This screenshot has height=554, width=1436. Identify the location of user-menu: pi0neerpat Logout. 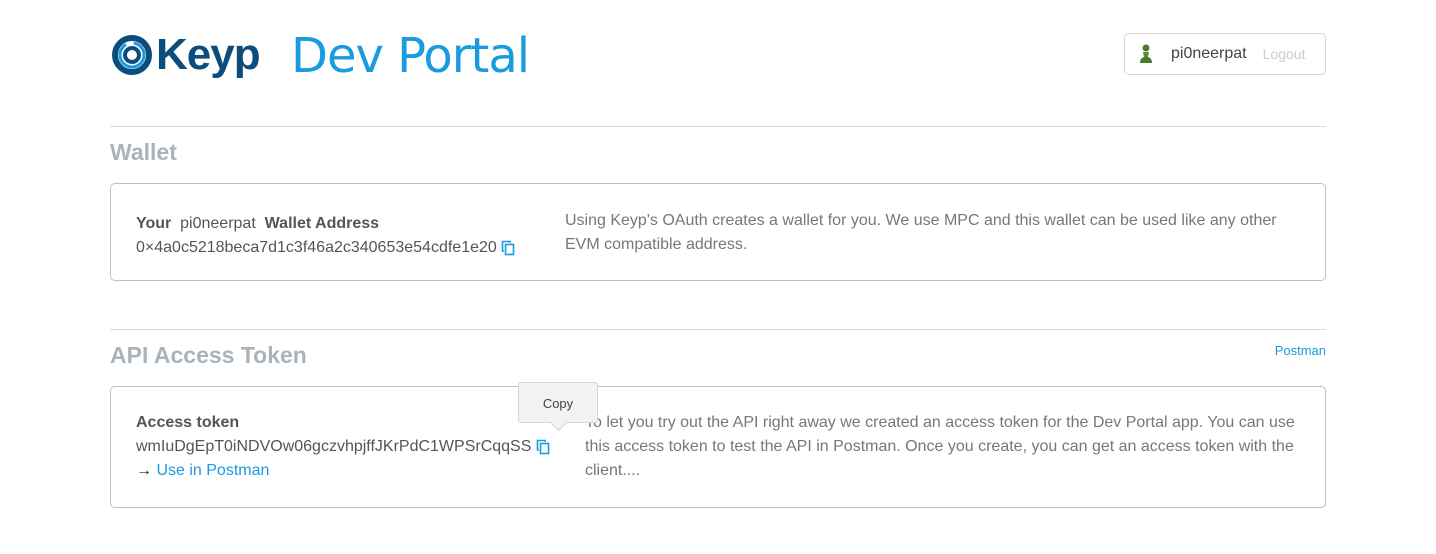
(1225, 54).